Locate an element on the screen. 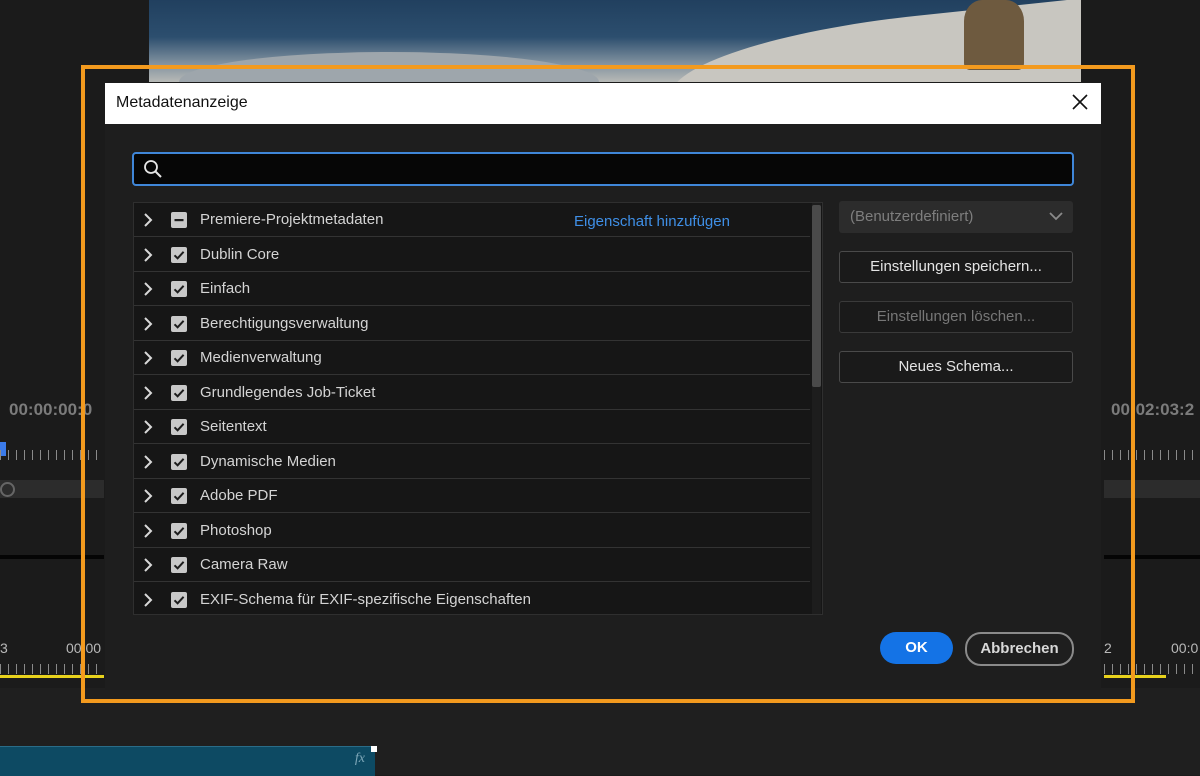  timeline-ruler-label: 00:0 is located at coordinates (1185, 648).